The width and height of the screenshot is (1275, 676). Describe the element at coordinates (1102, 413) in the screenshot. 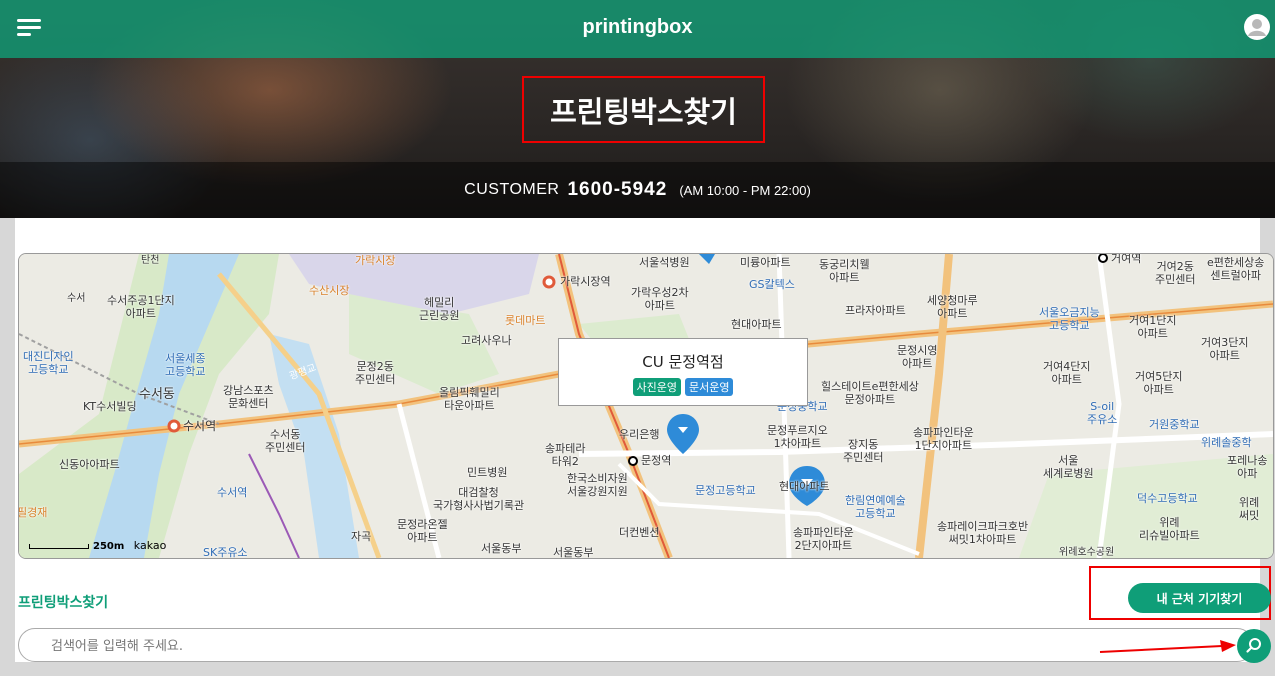

I see `map-label: S-oil 주유소` at that location.